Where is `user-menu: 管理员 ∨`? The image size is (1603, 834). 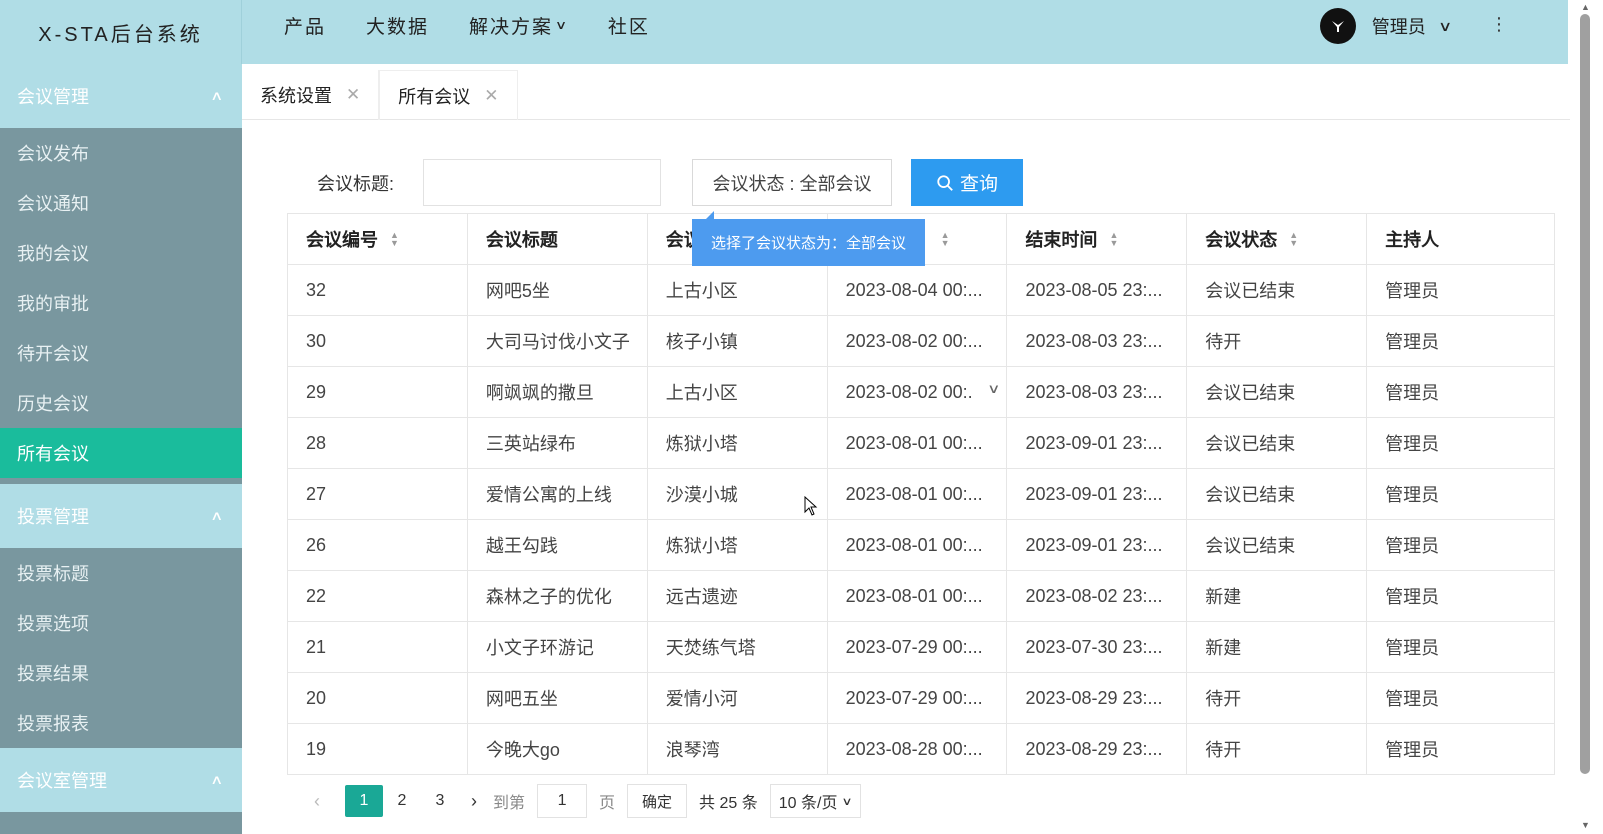 user-menu: 管理员 ∨ is located at coordinates (1385, 26).